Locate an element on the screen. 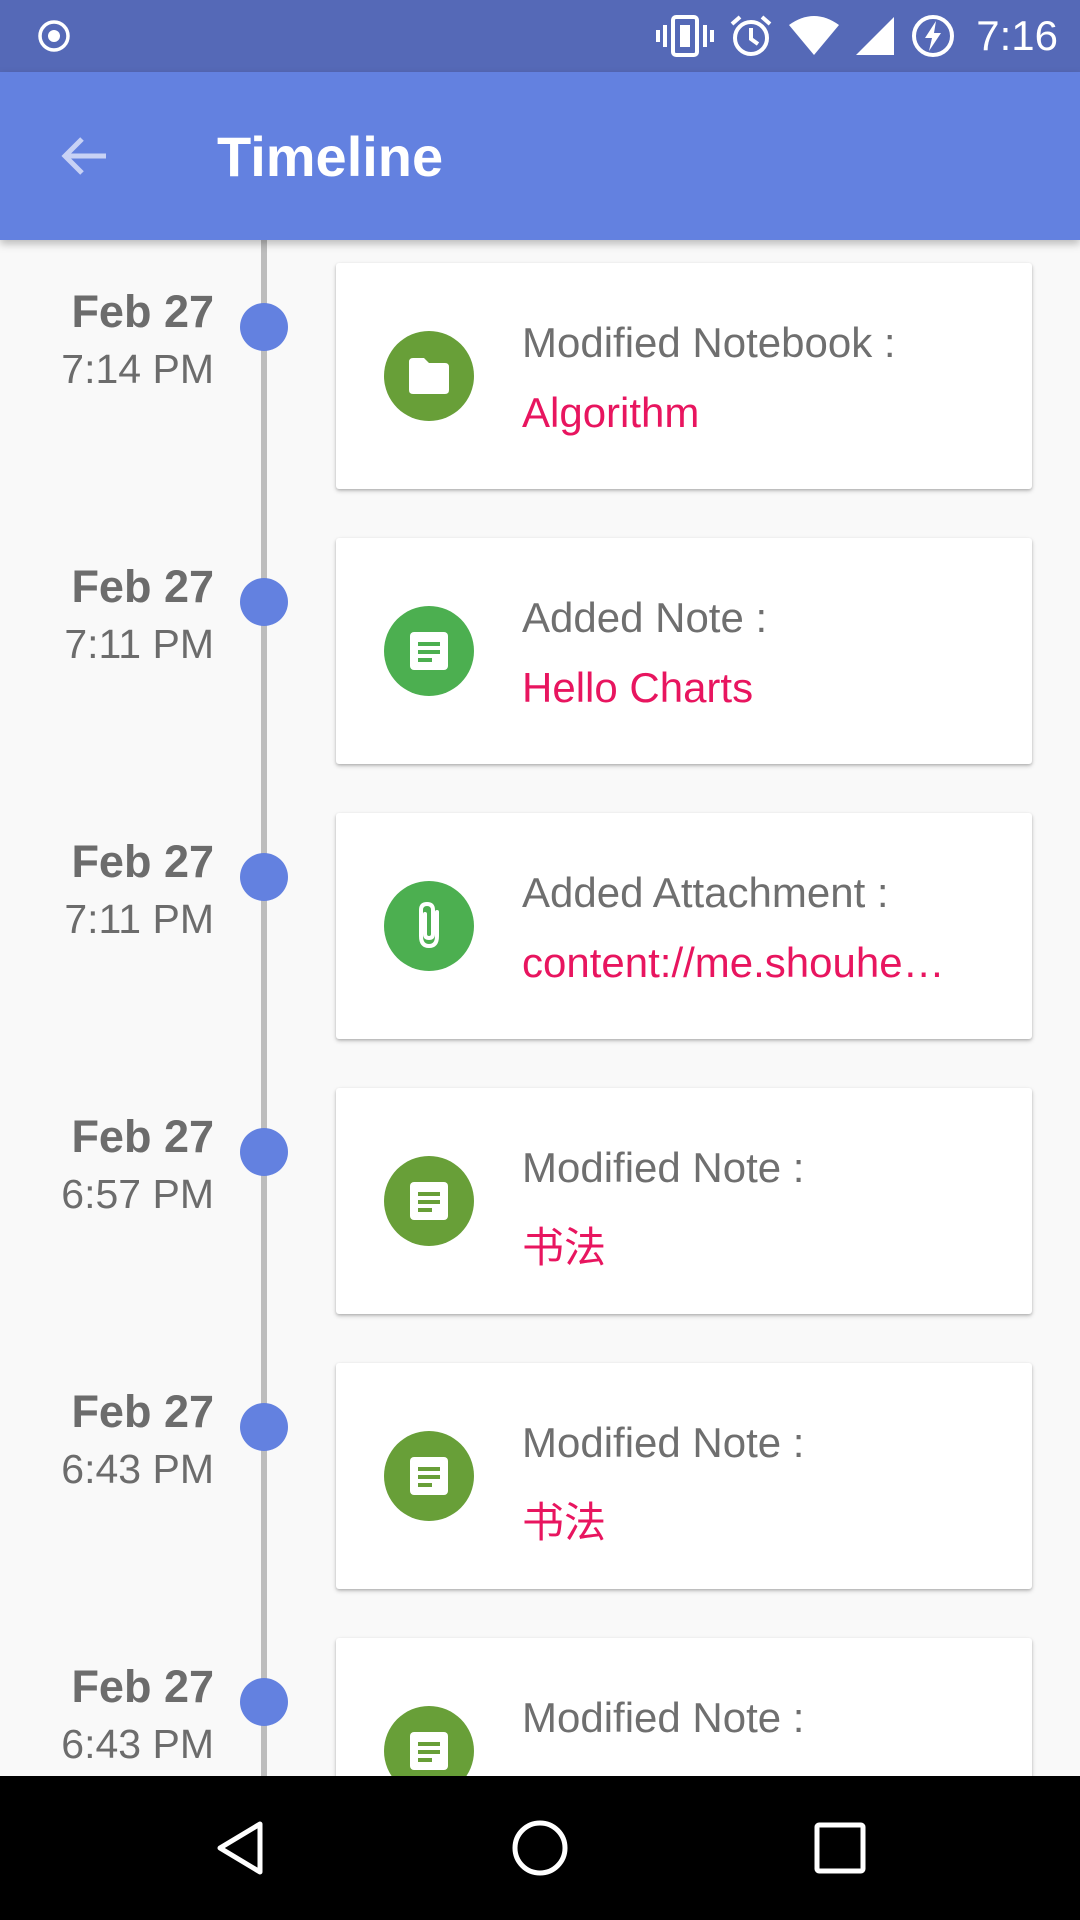  cell-signal-icon is located at coordinates (875, 36).